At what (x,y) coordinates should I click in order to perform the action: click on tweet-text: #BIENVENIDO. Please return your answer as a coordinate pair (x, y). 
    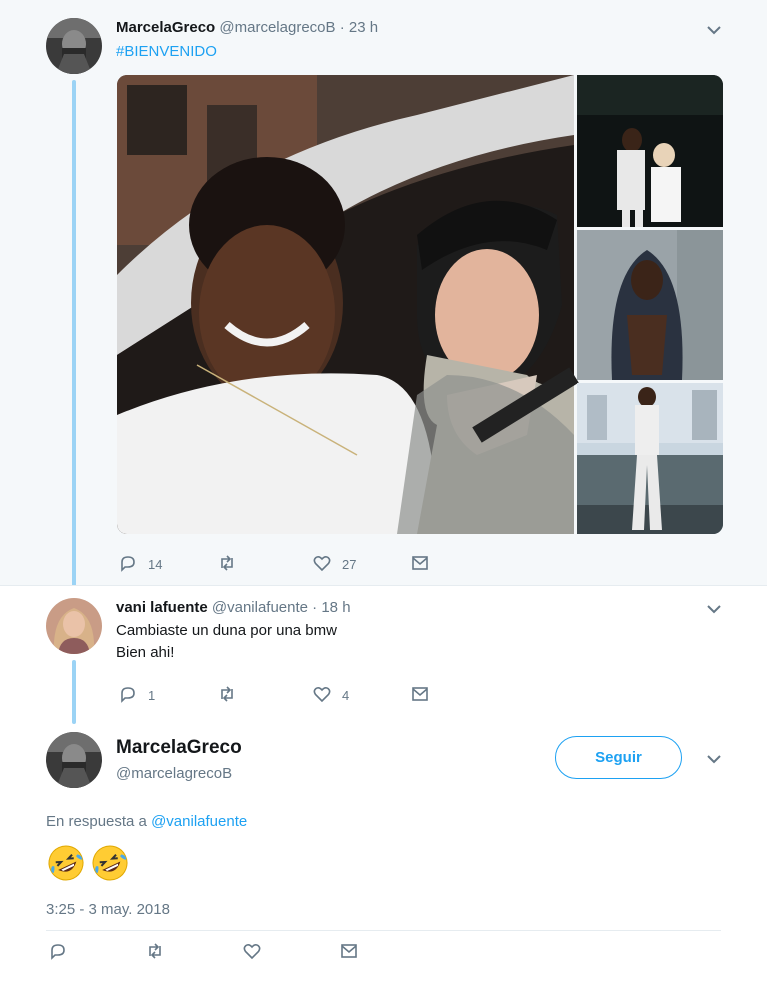
    Looking at the image, I should click on (166, 52).